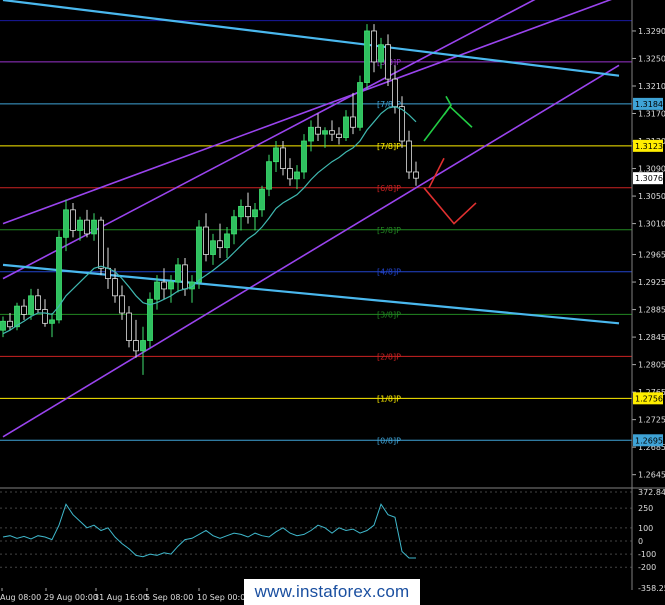 The image size is (665, 605). What do you see at coordinates (651, 86) in the screenshot?
I see `price-tick-label: 1.3210` at bounding box center [651, 86].